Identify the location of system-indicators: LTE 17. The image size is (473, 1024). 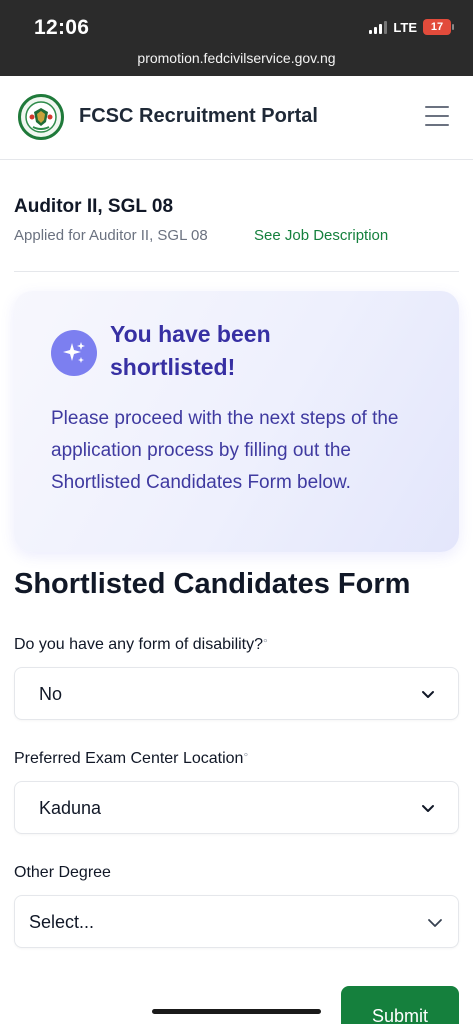
(411, 27).